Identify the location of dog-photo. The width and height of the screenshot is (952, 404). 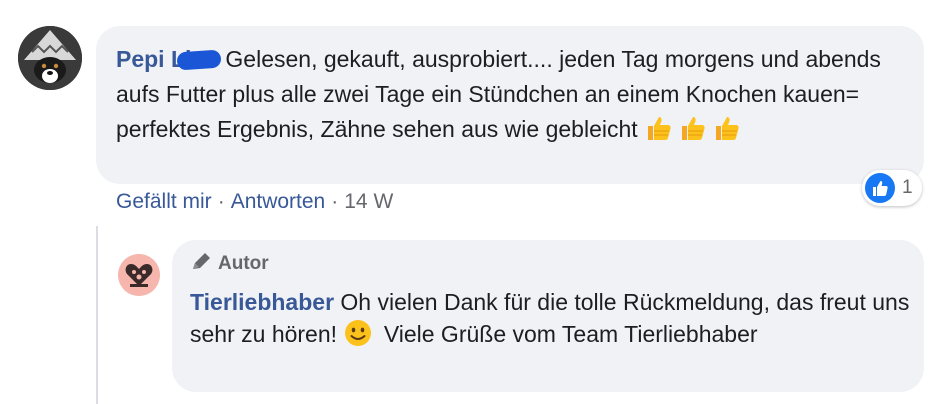
(50, 58).